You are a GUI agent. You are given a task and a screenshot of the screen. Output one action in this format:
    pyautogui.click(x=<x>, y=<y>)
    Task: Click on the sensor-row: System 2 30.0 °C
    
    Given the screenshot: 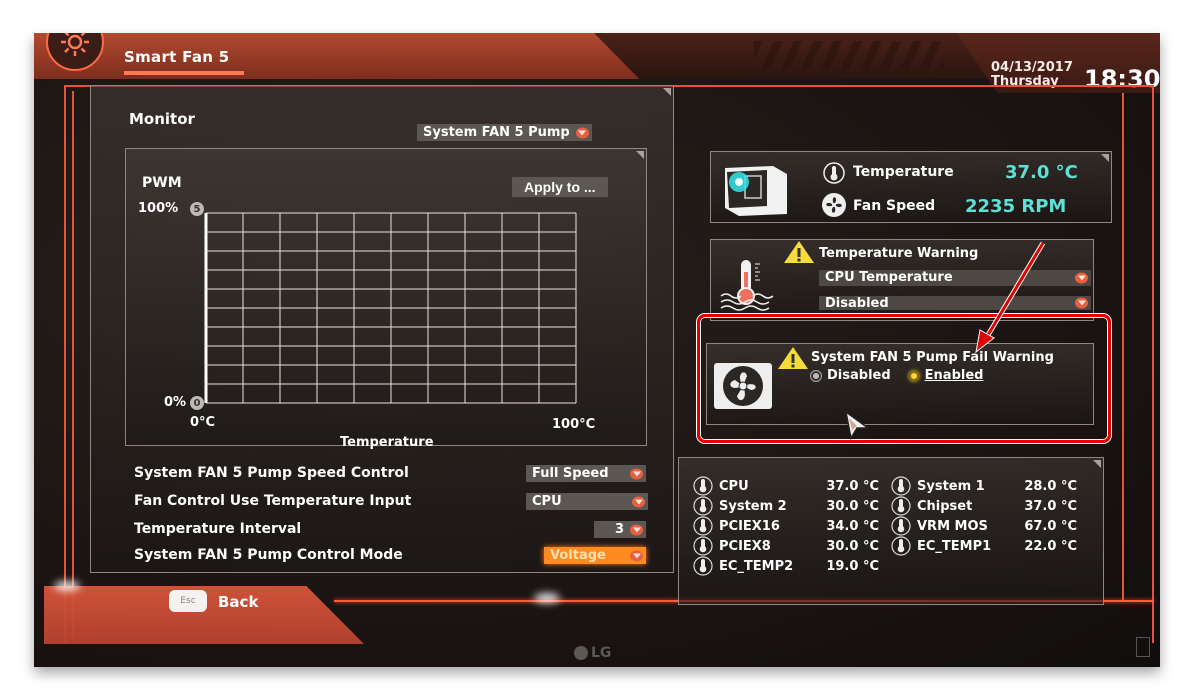 What is the action you would take?
    pyautogui.click(x=786, y=506)
    